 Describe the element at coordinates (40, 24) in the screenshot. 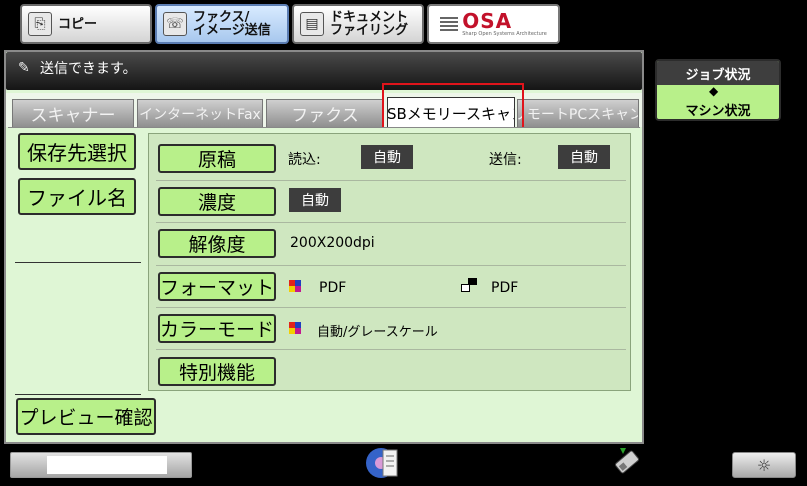

I see `copy-icon: ⎘` at that location.